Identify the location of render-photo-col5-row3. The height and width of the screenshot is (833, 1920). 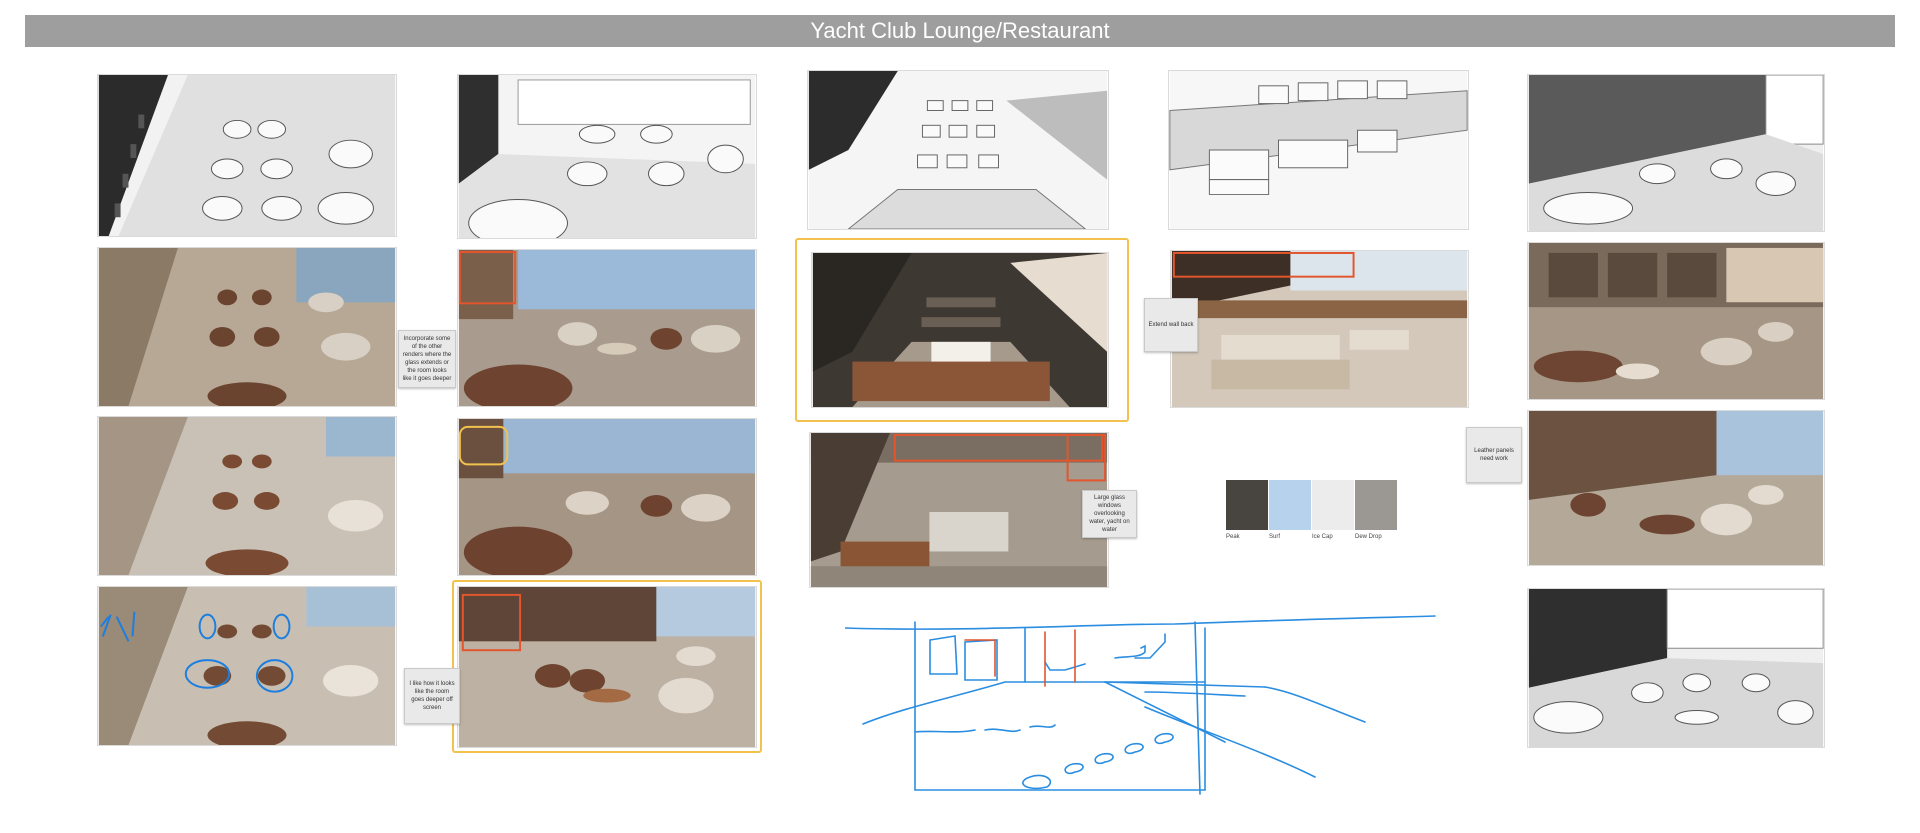
(1676, 488).